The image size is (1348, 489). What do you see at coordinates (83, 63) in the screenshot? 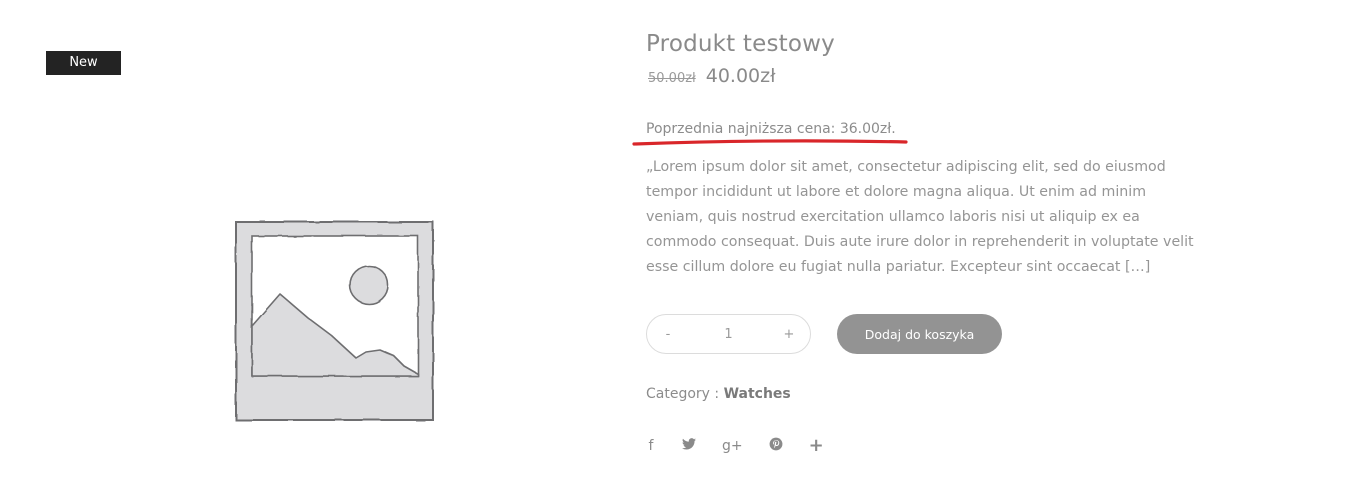
I see `new-badge: New` at bounding box center [83, 63].